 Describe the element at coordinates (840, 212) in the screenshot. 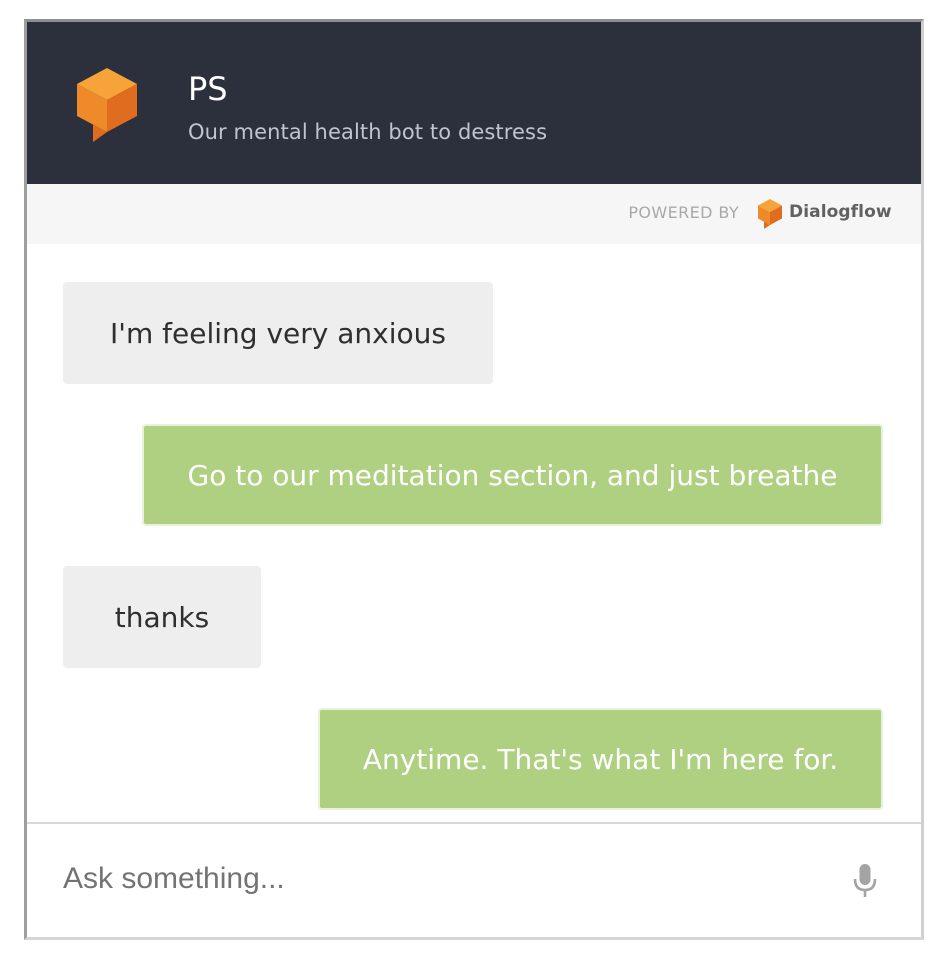

I see `dialogflow-link: Dialogflow` at that location.